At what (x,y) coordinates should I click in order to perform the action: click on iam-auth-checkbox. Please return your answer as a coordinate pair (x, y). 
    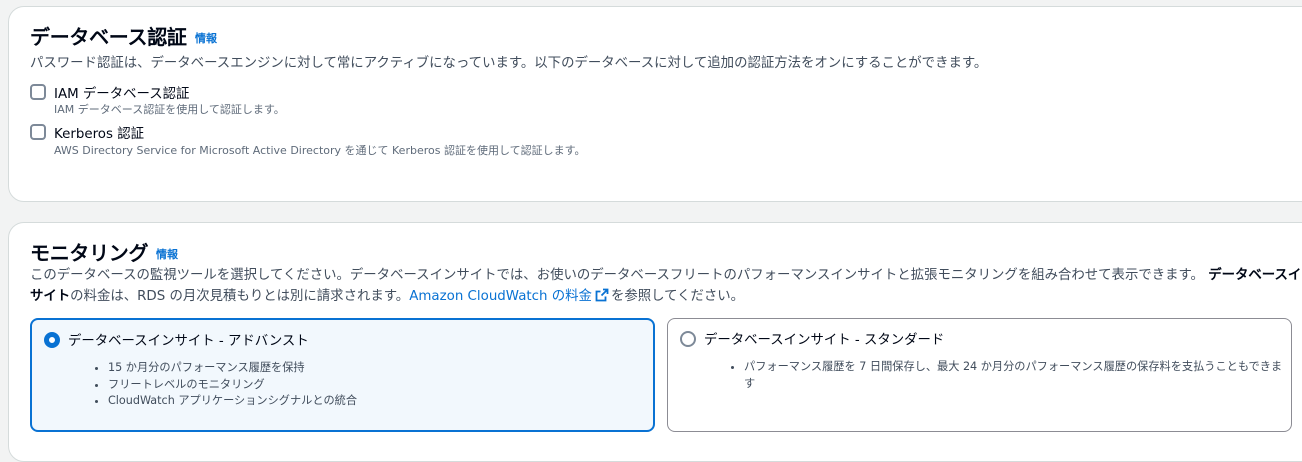
    Looking at the image, I should click on (38, 92).